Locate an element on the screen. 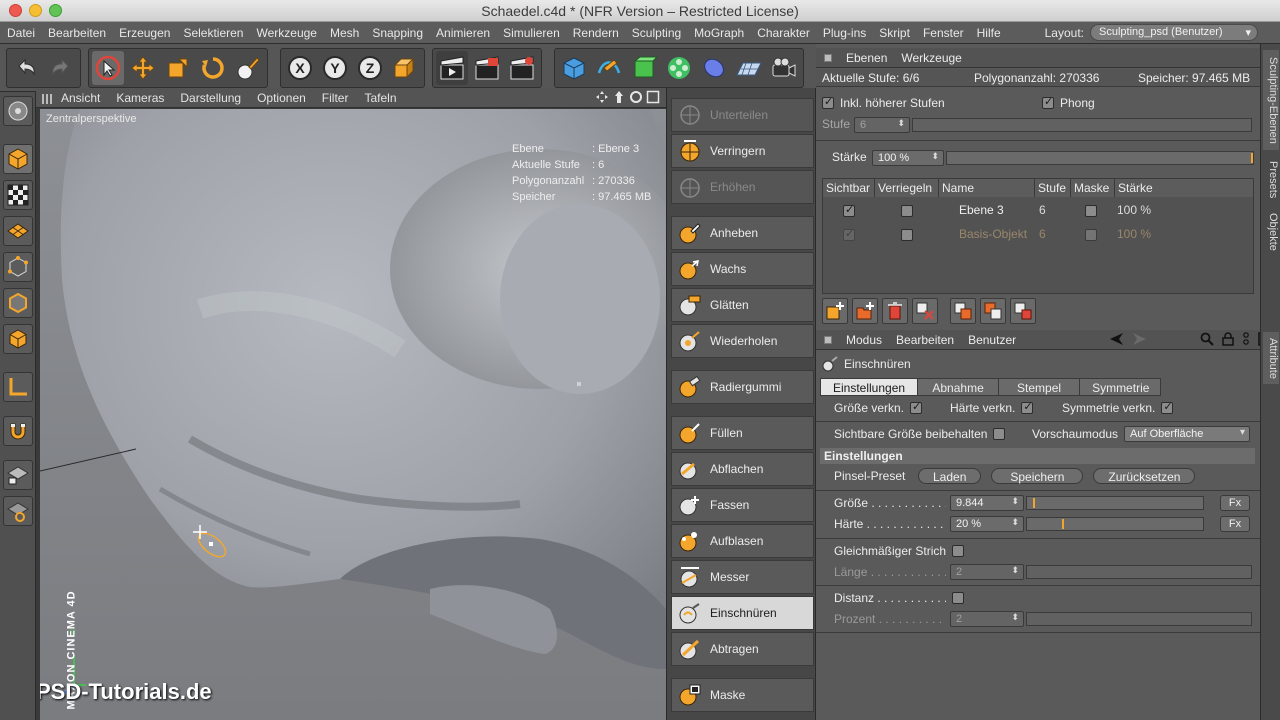  length-field: 2 ⬍ is located at coordinates (987, 572).